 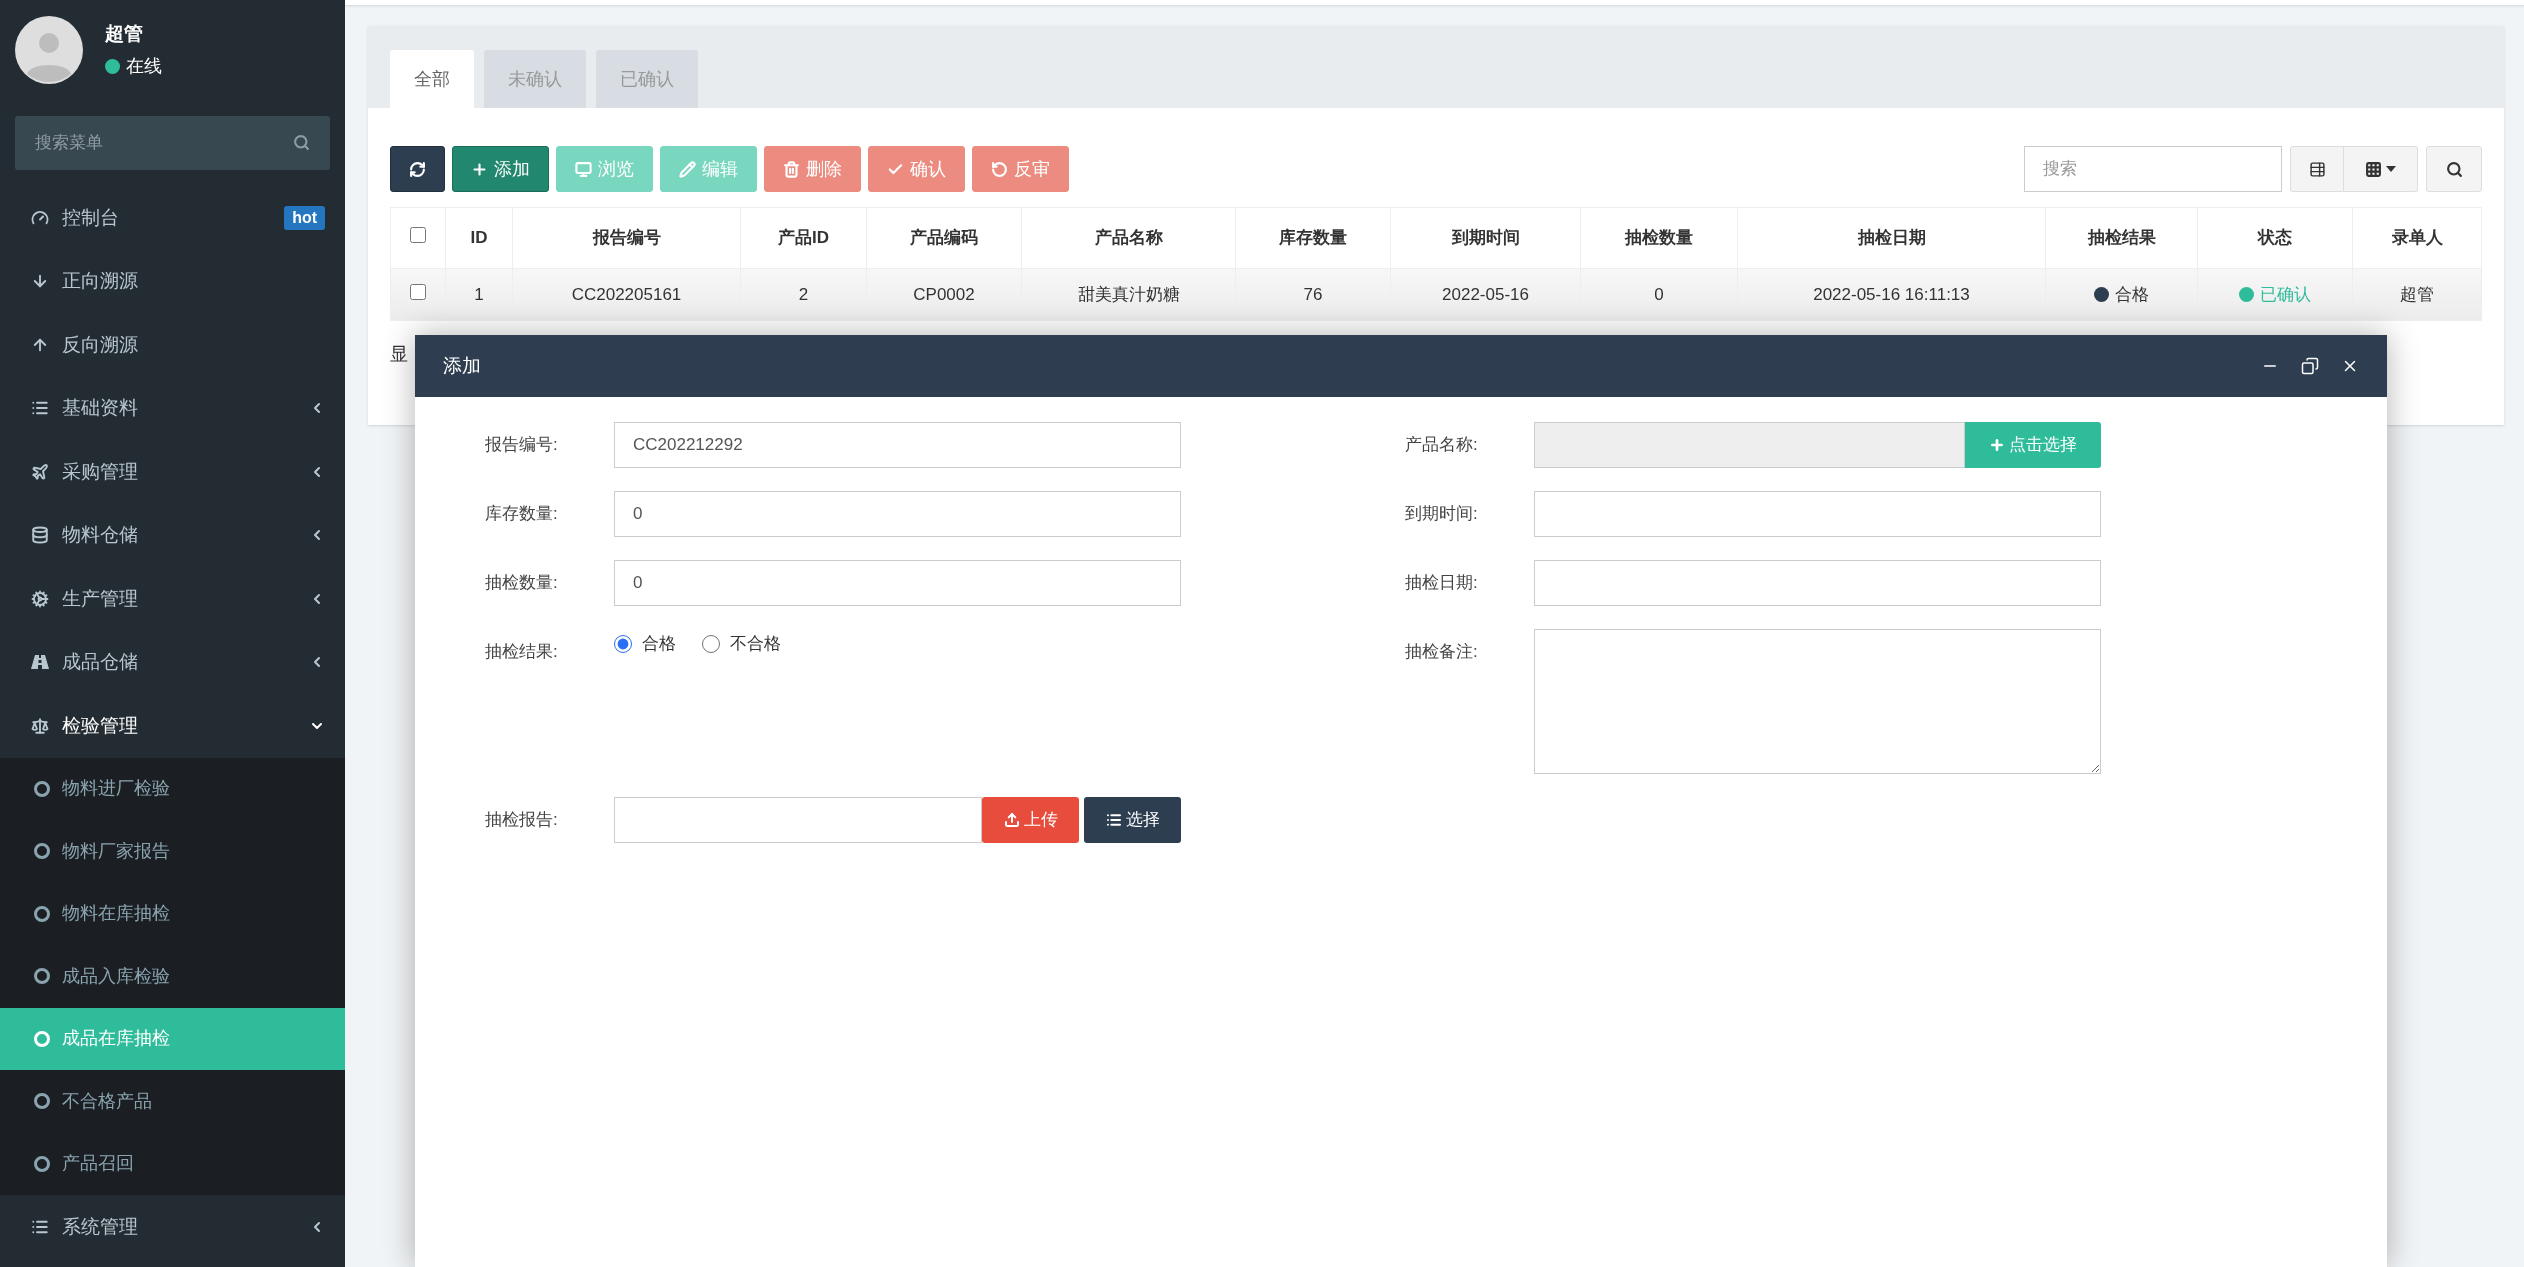 I want to click on avatar-icon, so click(x=49, y=50).